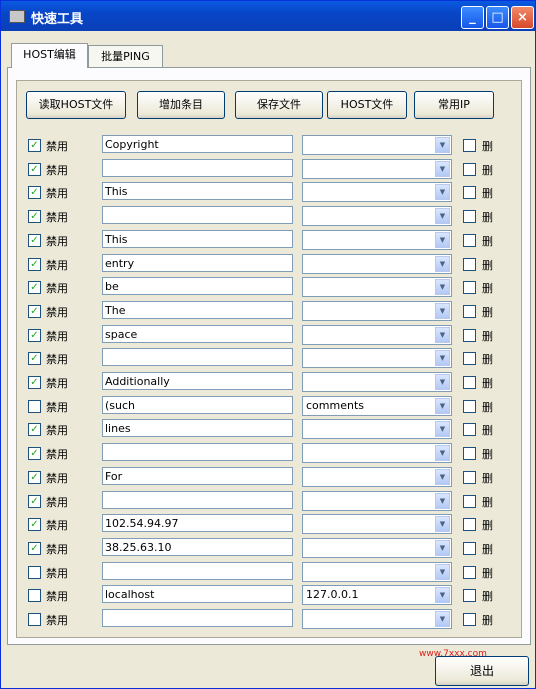 The width and height of the screenshot is (536, 689). What do you see at coordinates (197, 263) in the screenshot?
I see `host-name-input: entry` at bounding box center [197, 263].